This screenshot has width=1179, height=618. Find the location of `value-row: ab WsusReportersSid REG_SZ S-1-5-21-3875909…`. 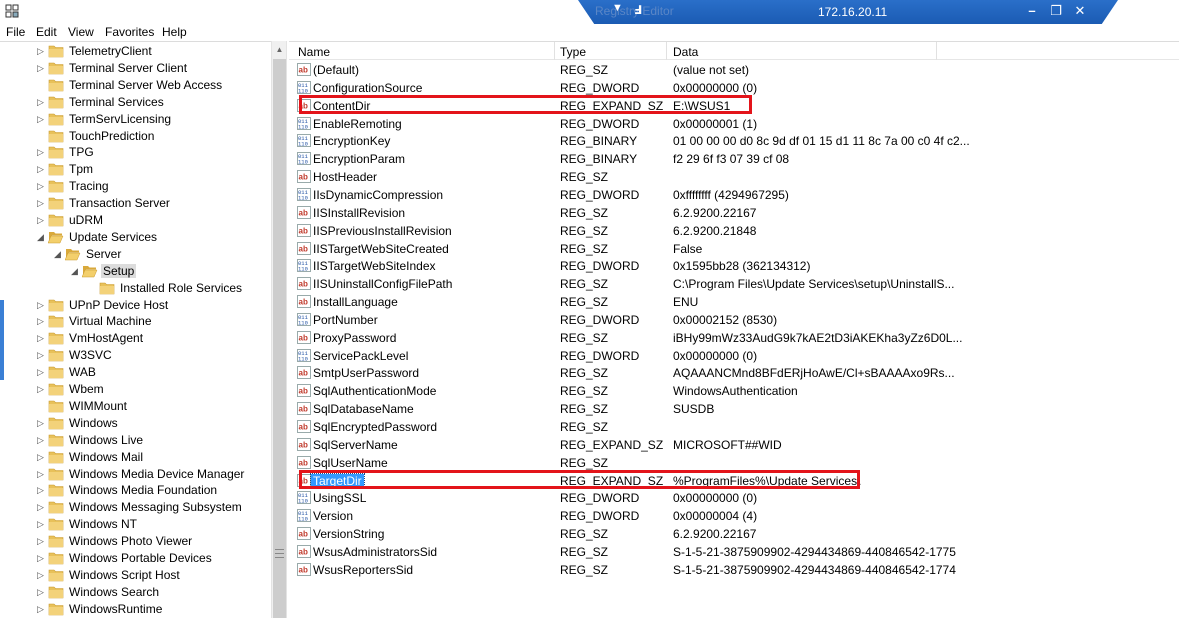

value-row: ab WsusReportersSid REG_SZ S-1-5-21-3875909… is located at coordinates (734, 570).